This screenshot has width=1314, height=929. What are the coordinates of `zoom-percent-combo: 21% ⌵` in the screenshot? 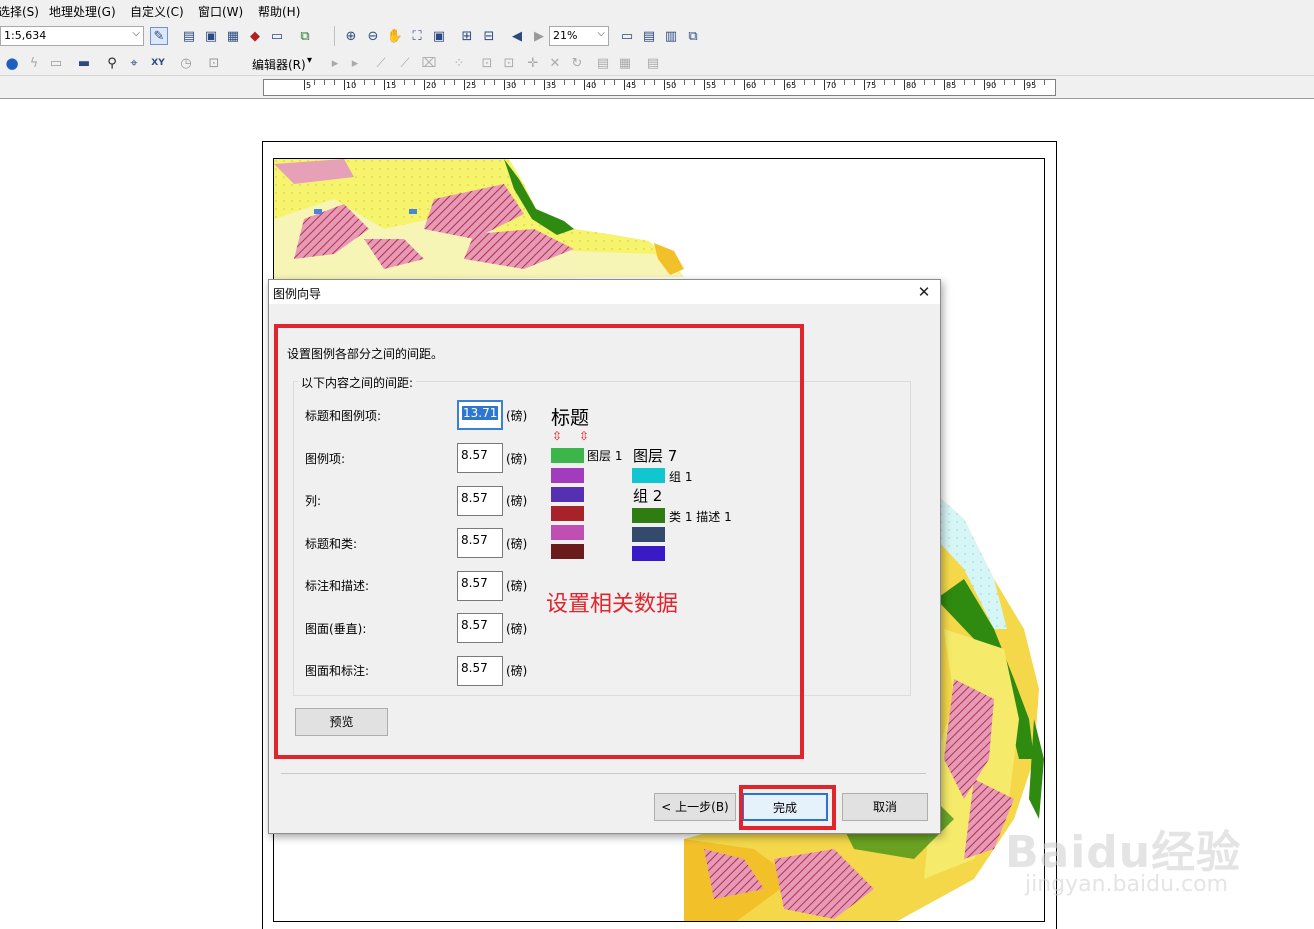 It's located at (579, 36).